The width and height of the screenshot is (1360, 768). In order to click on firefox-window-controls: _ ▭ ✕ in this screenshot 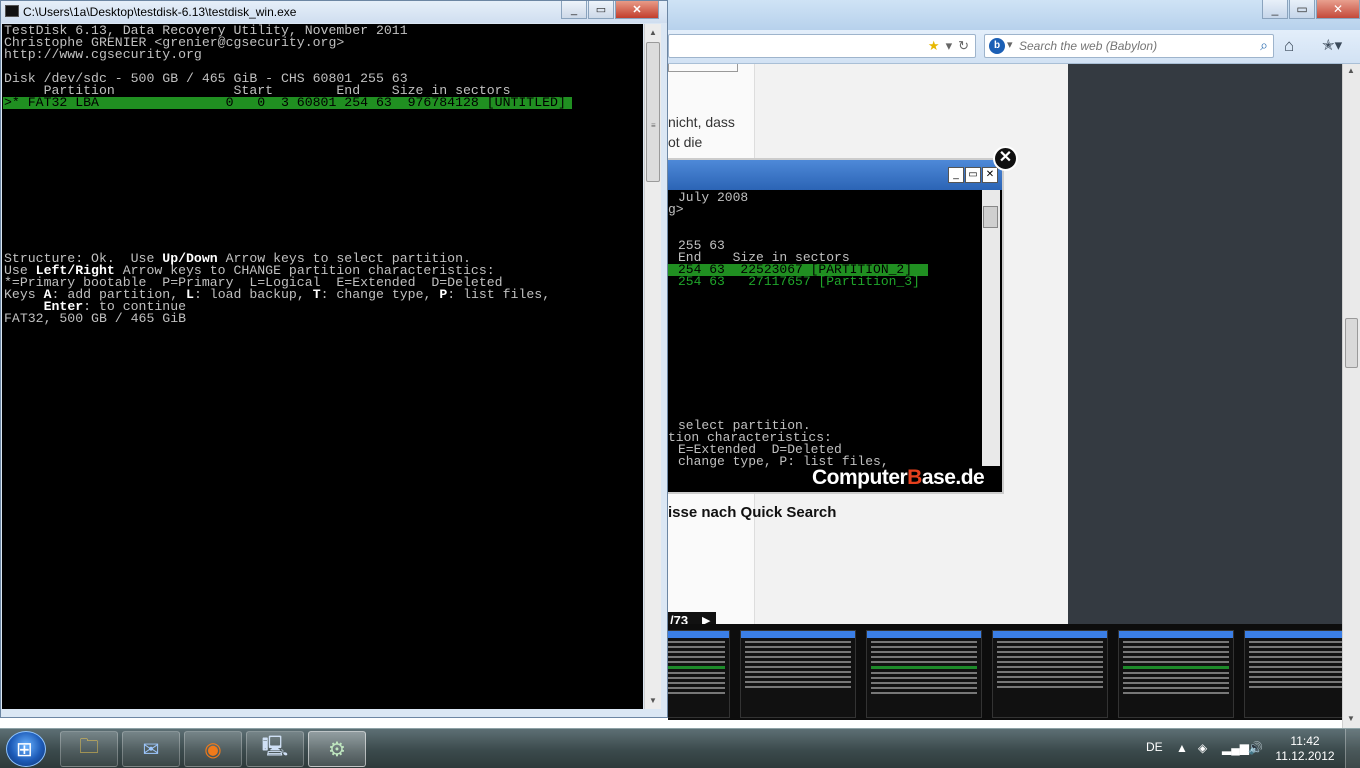, I will do `click(1310, 9)`.